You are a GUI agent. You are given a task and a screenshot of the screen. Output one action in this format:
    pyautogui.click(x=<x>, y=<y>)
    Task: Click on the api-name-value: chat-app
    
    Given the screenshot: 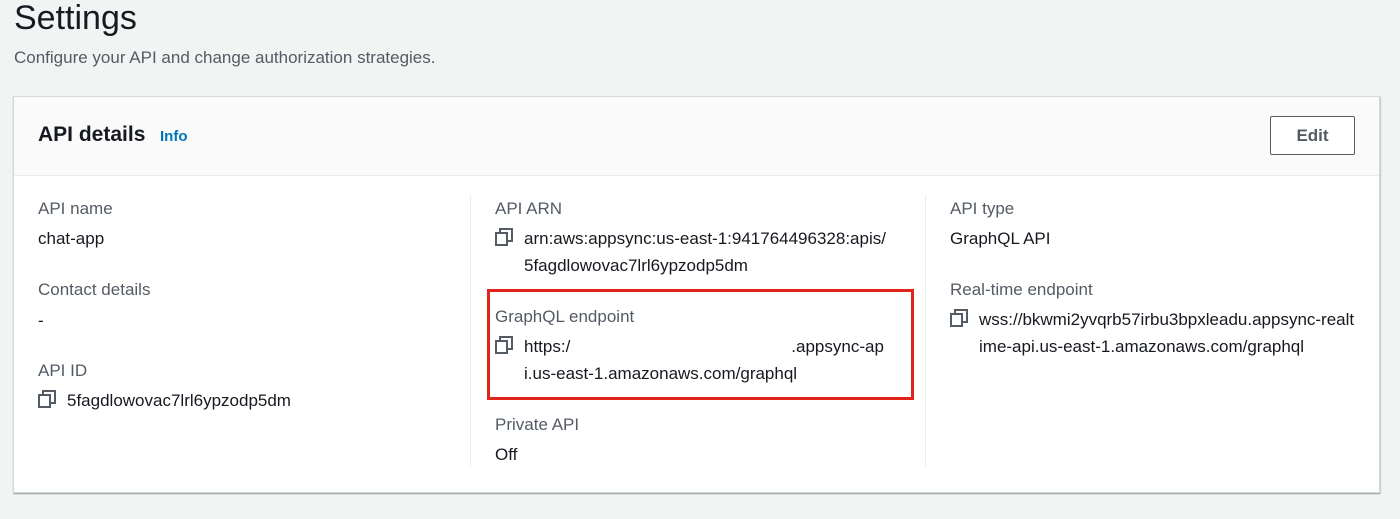 What is the action you would take?
    pyautogui.click(x=71, y=238)
    